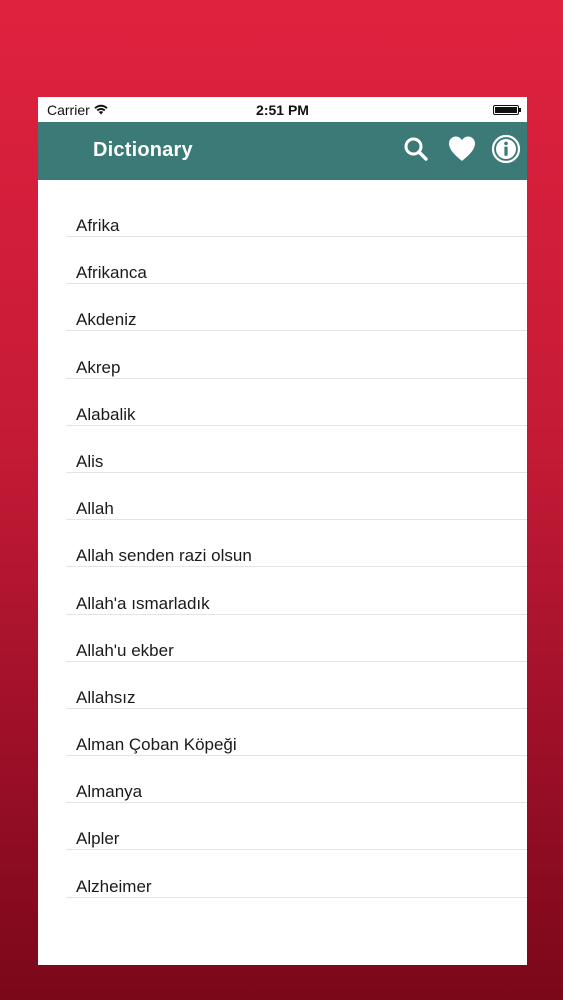 The image size is (563, 1000). I want to click on word-label: Almanya, so click(109, 792).